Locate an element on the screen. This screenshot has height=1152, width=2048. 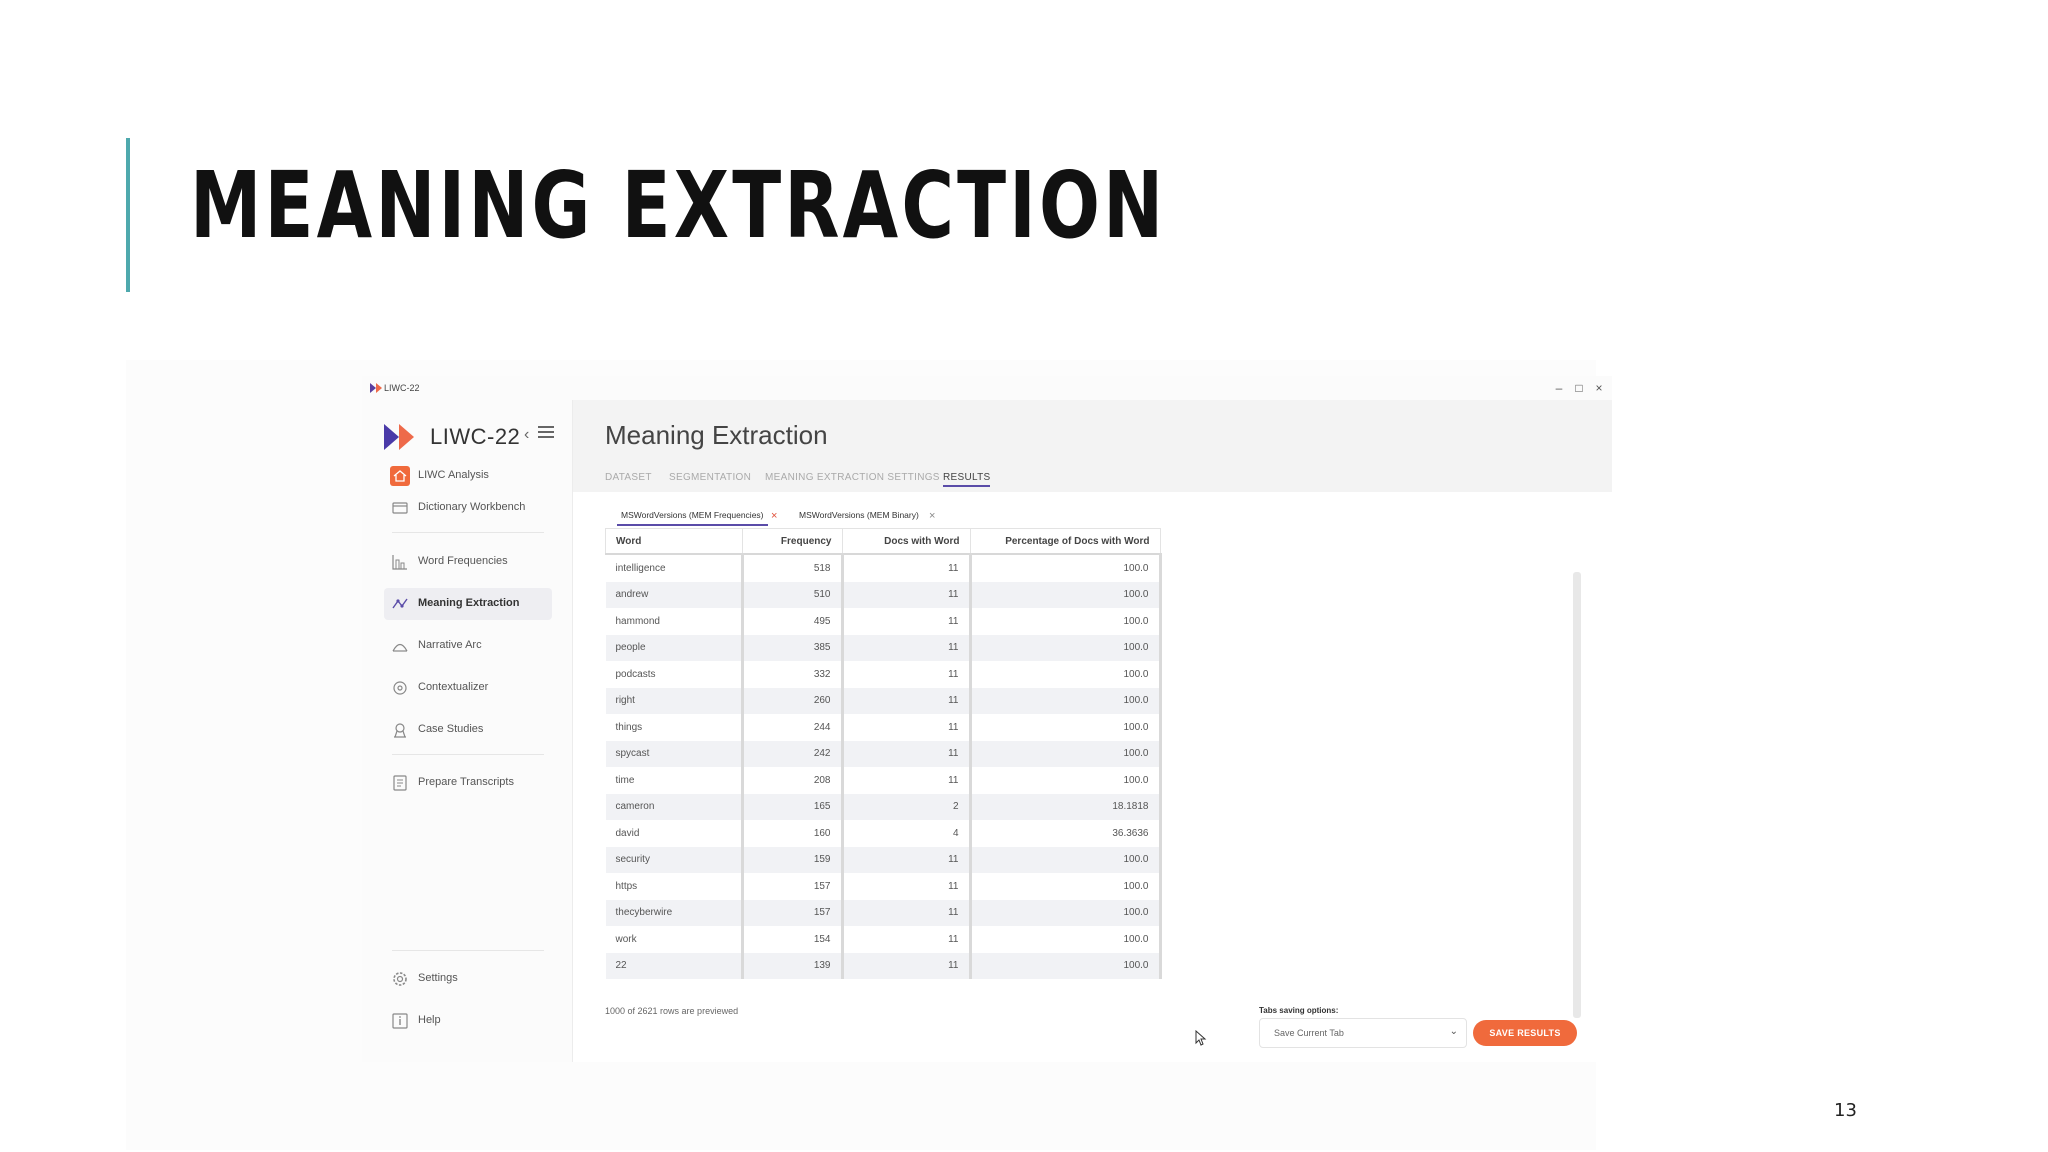
table-row: podcasts 332 11 100.0 is located at coordinates (883, 674).